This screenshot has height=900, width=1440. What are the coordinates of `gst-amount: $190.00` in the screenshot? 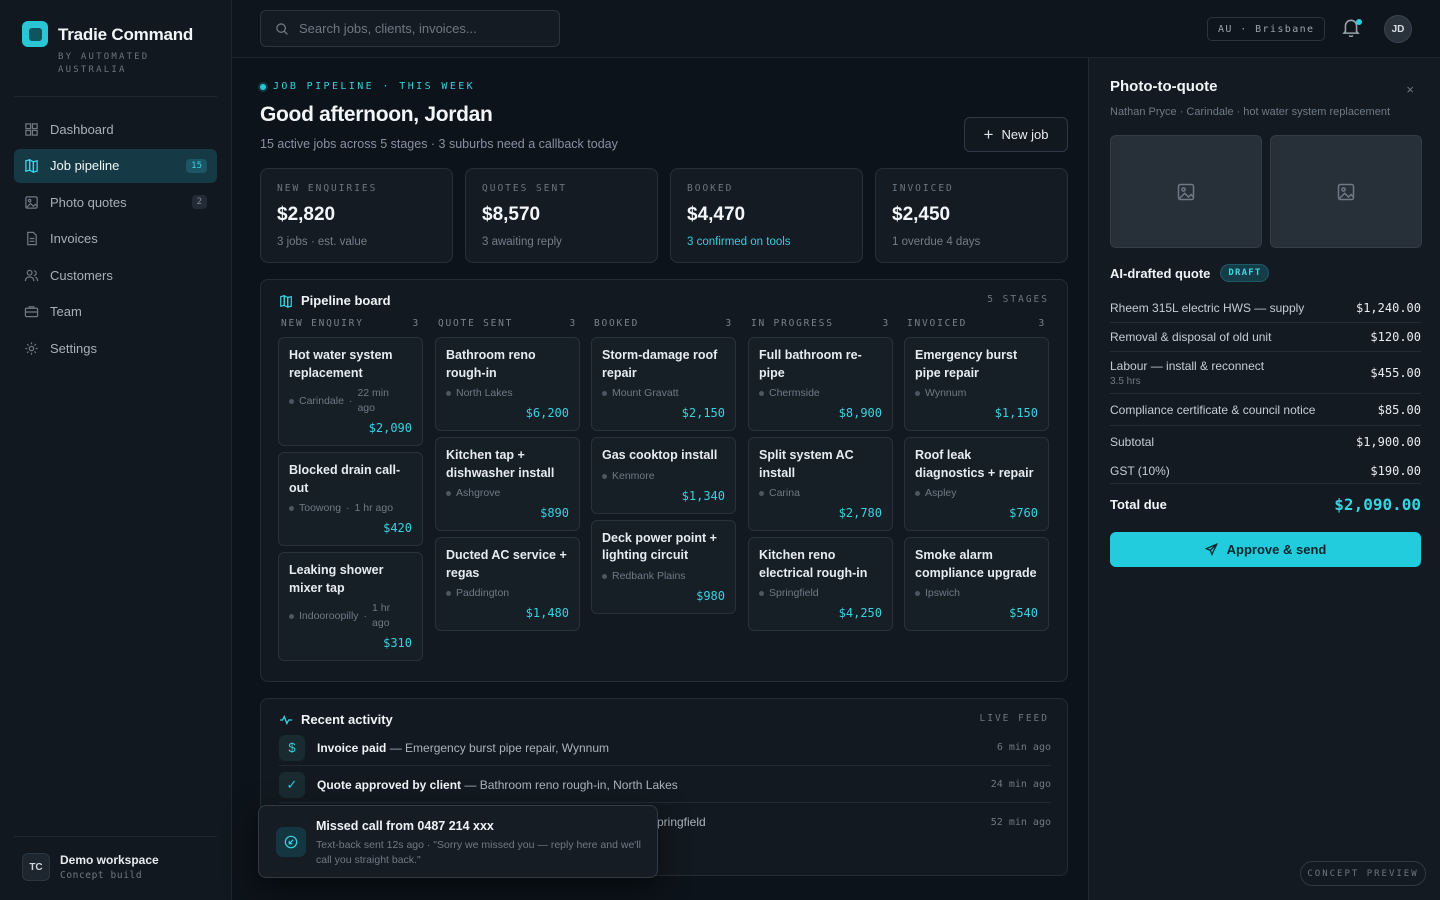 It's located at (1395, 470).